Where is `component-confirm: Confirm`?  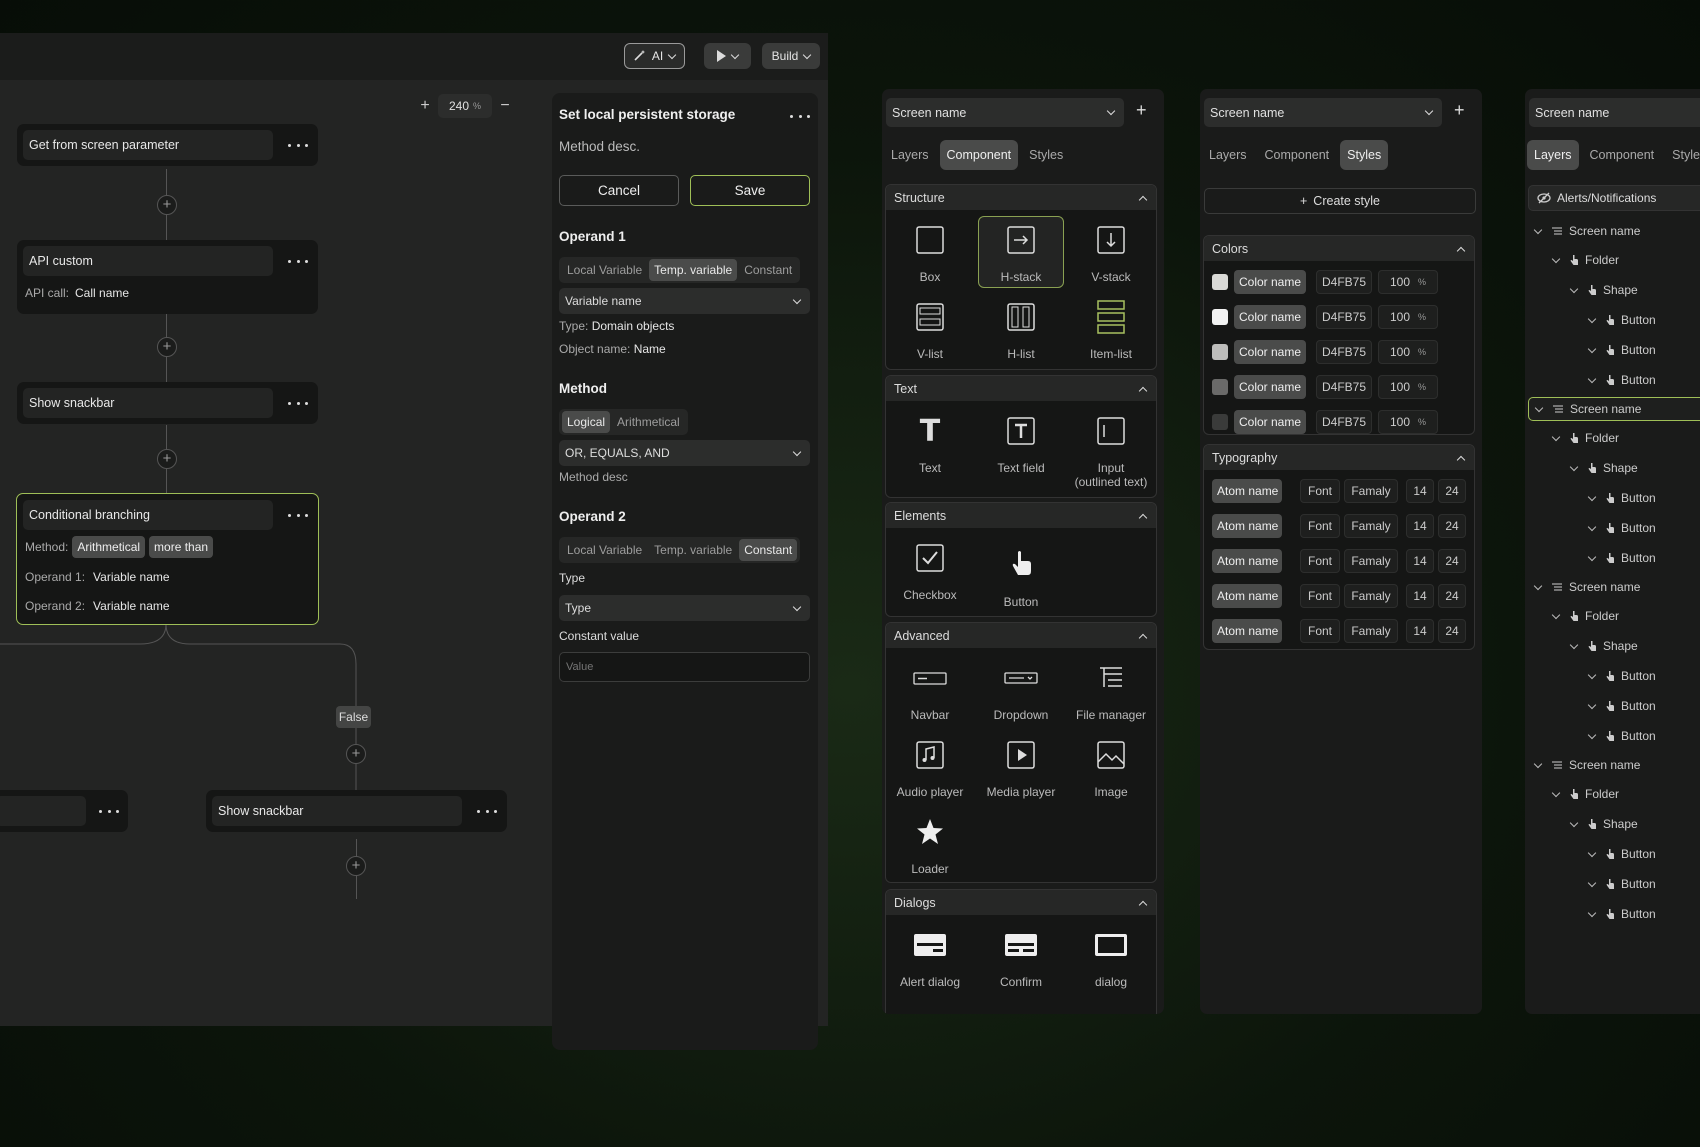
component-confirm: Confirm is located at coordinates (1021, 957).